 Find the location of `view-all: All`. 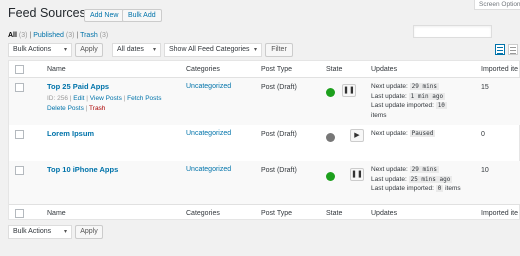

view-all: All is located at coordinates (12, 35).